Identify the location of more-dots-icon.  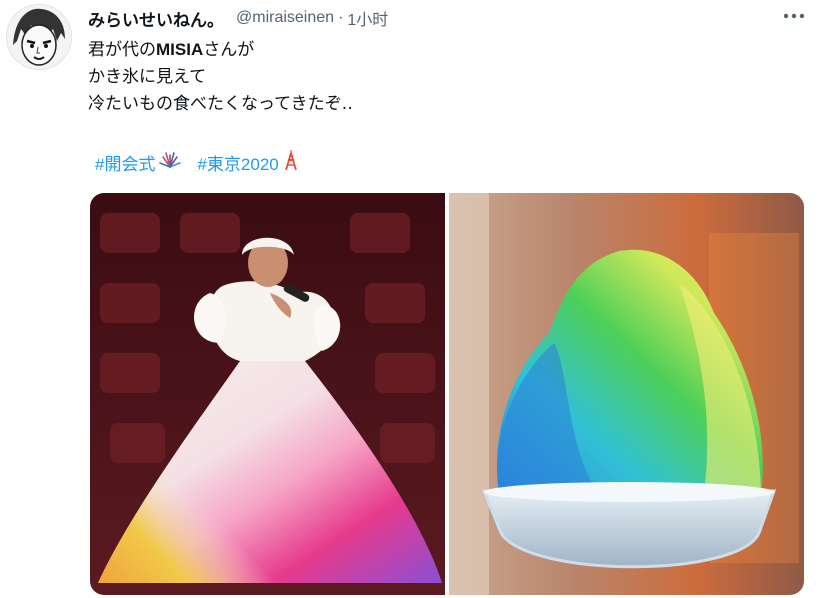
(794, 16).